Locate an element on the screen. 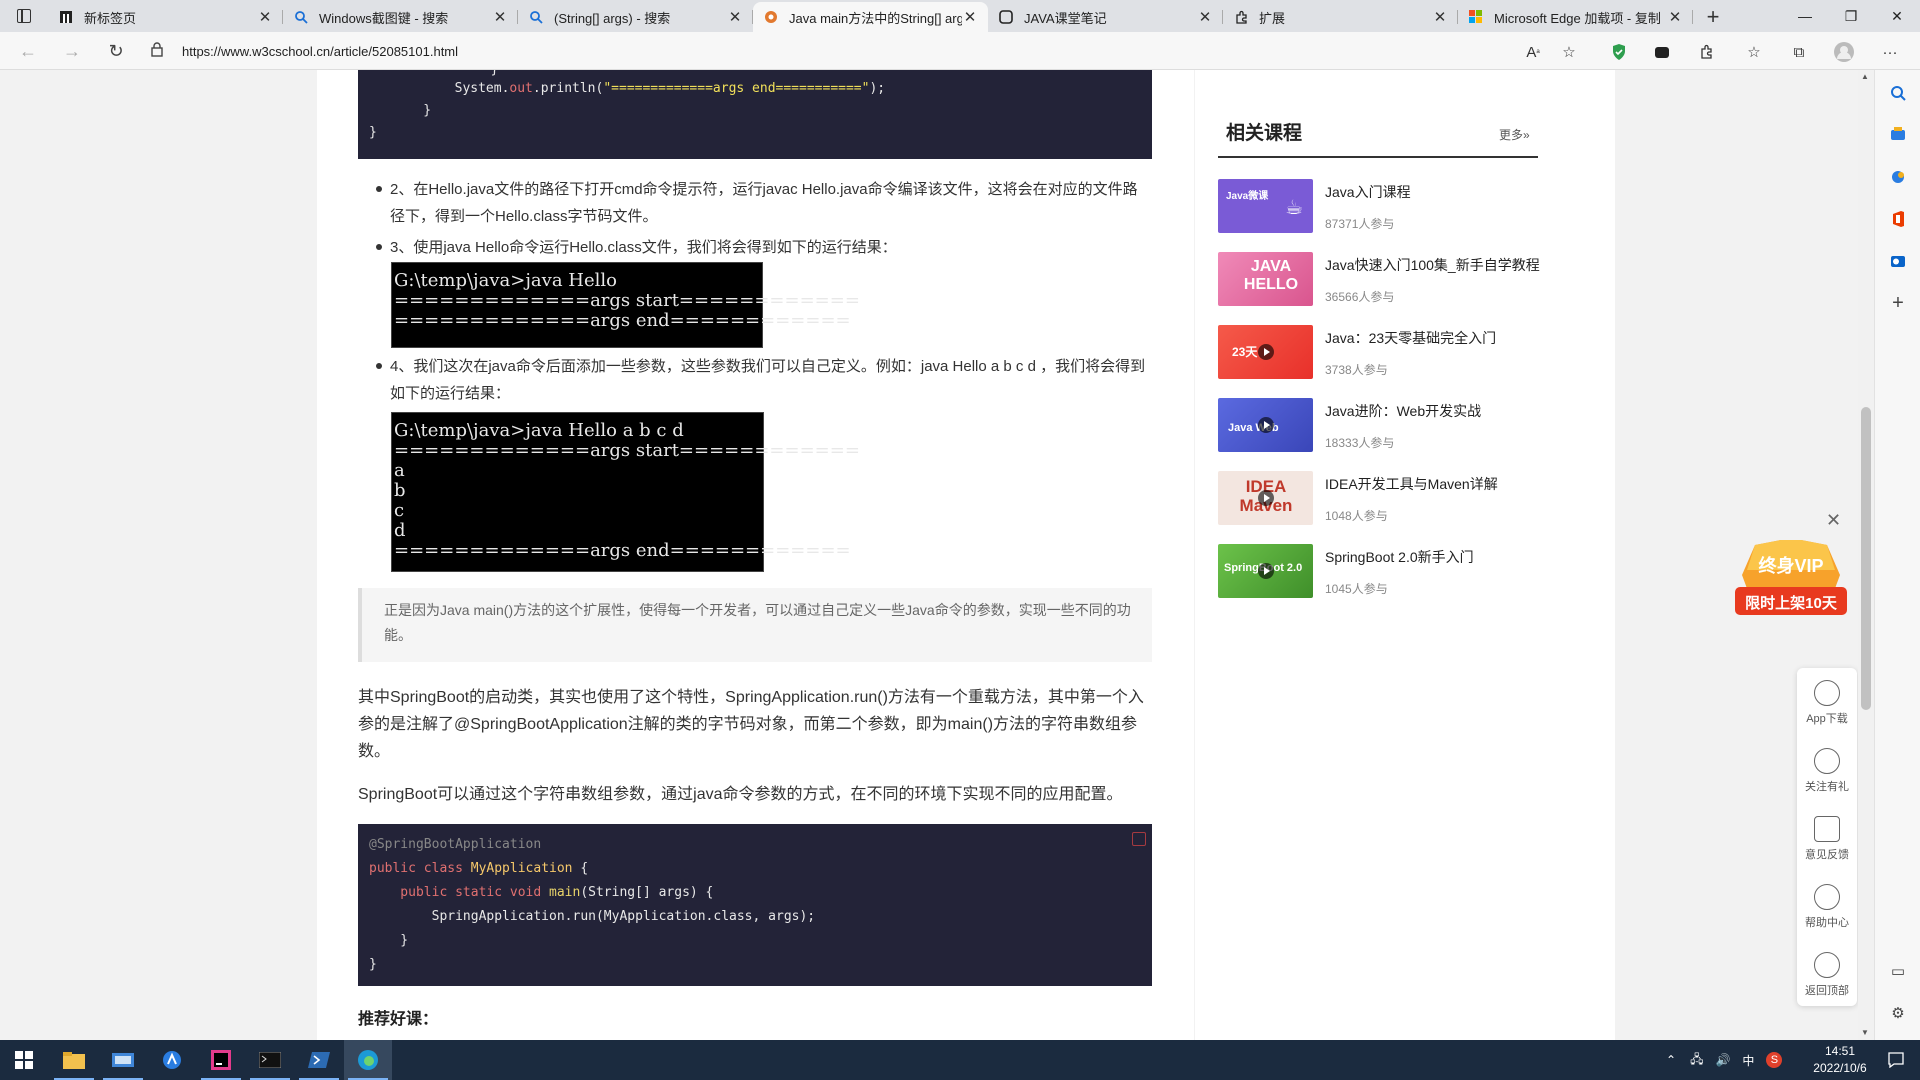 Image resolution: width=1920 pixels, height=1080 pixels. forward-button: → is located at coordinates (72, 51).